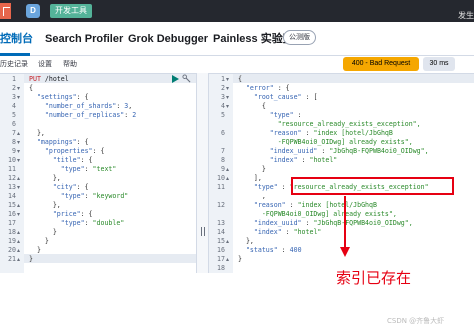 This screenshot has width=474, height=330. What do you see at coordinates (53, 142) in the screenshot?
I see `code-token: "mappings"` at bounding box center [53, 142].